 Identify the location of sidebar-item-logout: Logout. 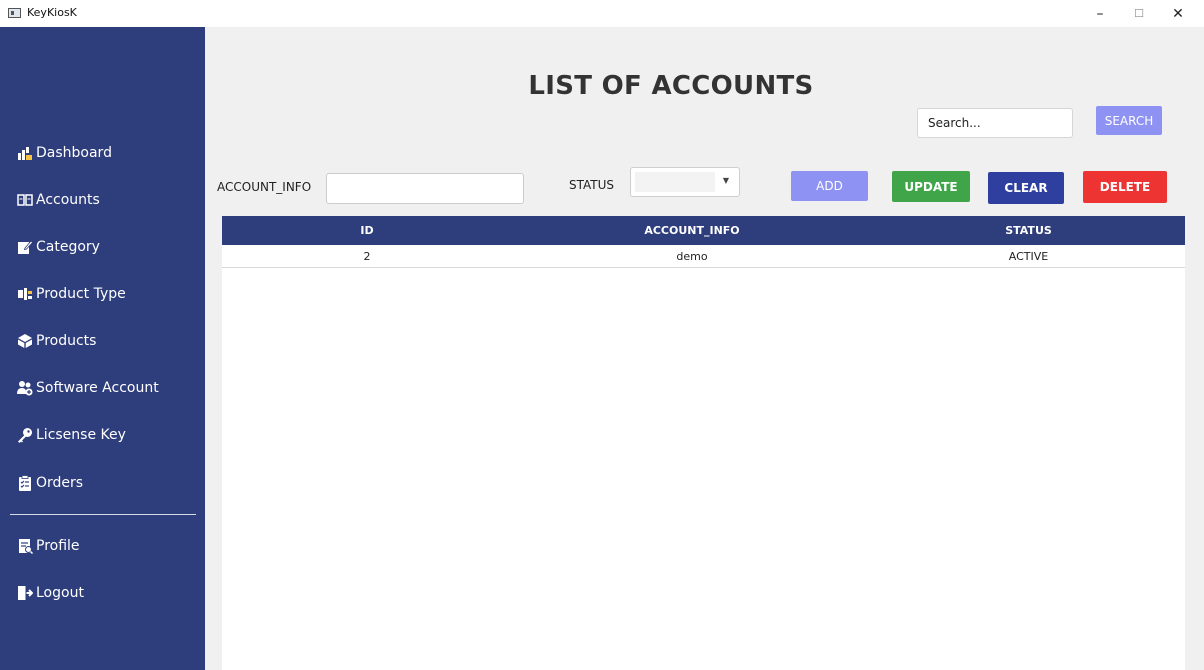
(50, 593).